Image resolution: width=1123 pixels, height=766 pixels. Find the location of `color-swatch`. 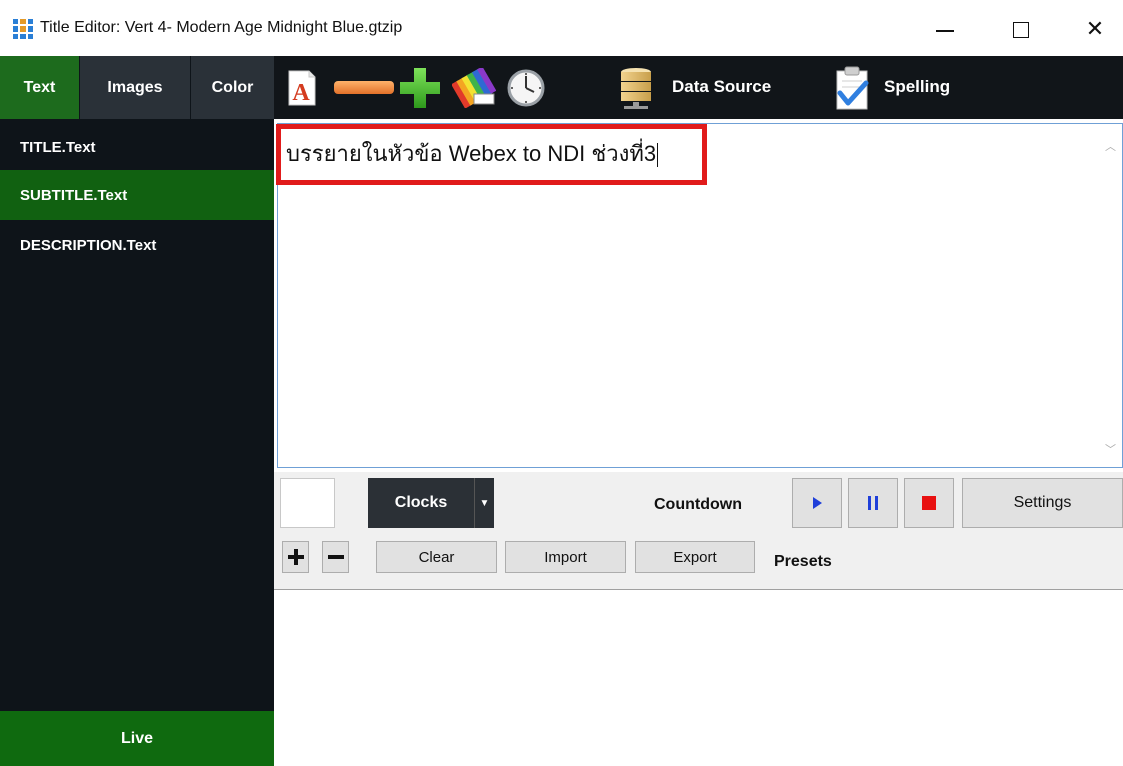

color-swatch is located at coordinates (307, 503).